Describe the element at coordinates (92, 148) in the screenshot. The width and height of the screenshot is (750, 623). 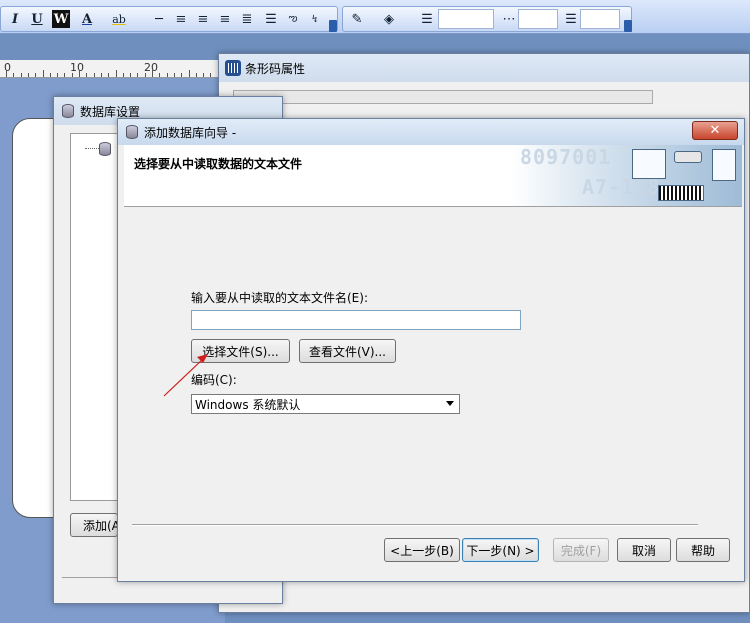
I see `tree-connector-line` at that location.